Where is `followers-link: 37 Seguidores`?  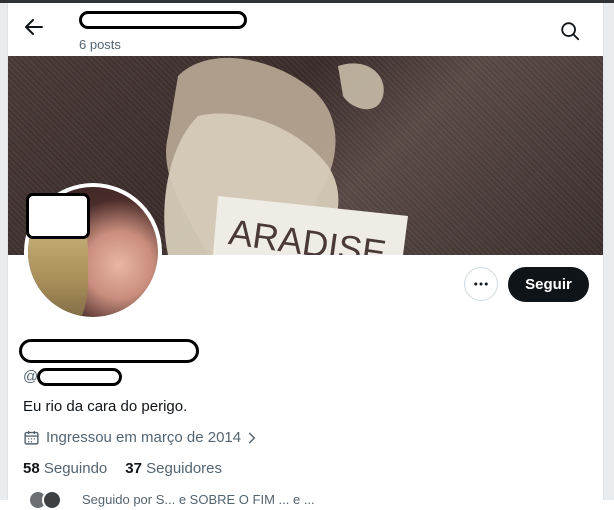 followers-link: 37 Seguidores is located at coordinates (173, 468).